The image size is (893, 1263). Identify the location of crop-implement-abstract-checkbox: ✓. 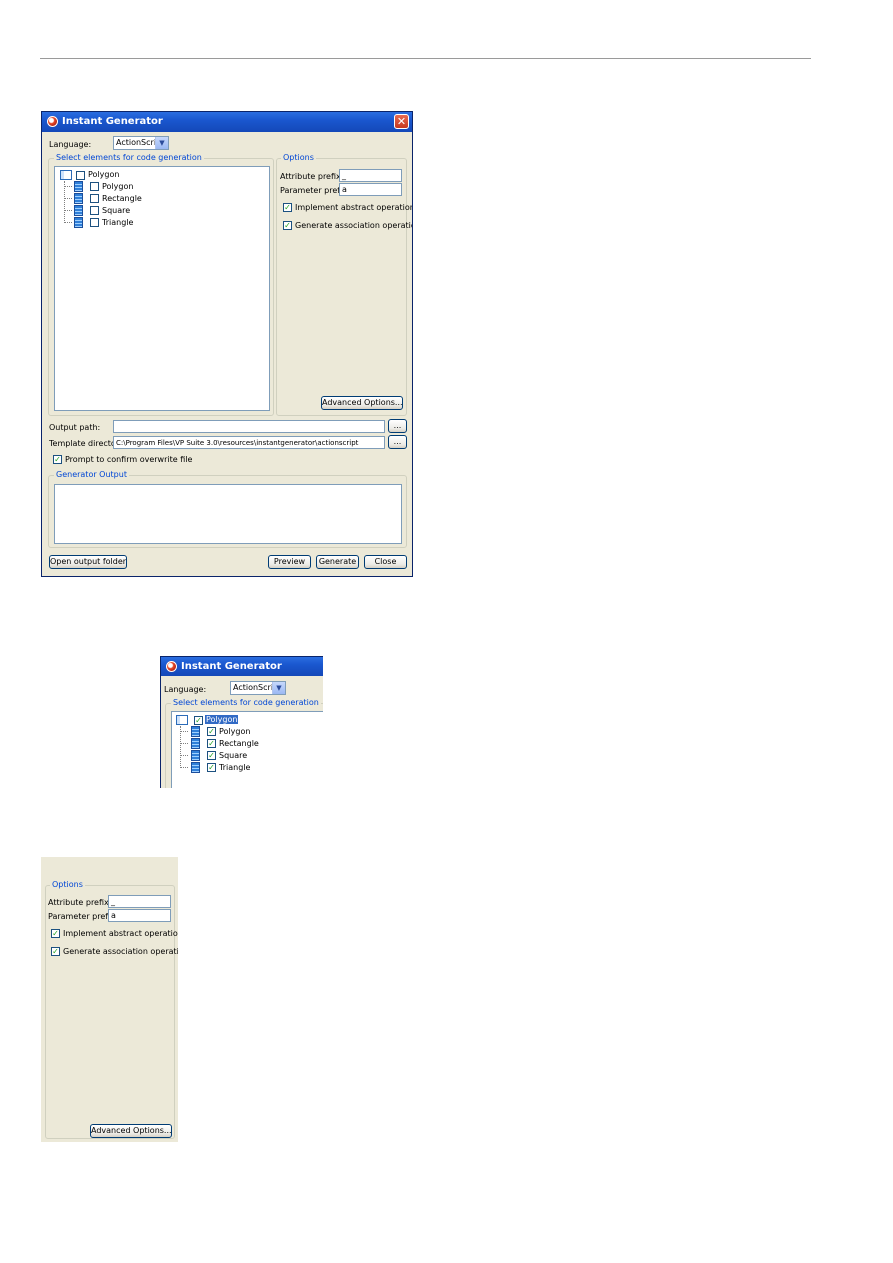
(55, 933).